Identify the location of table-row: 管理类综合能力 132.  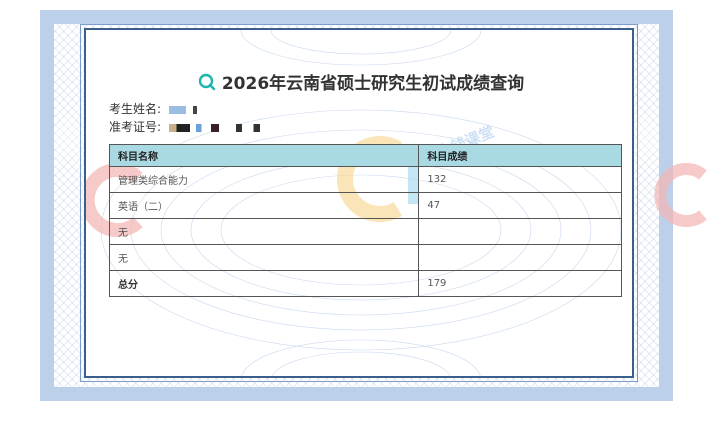
(365, 179).